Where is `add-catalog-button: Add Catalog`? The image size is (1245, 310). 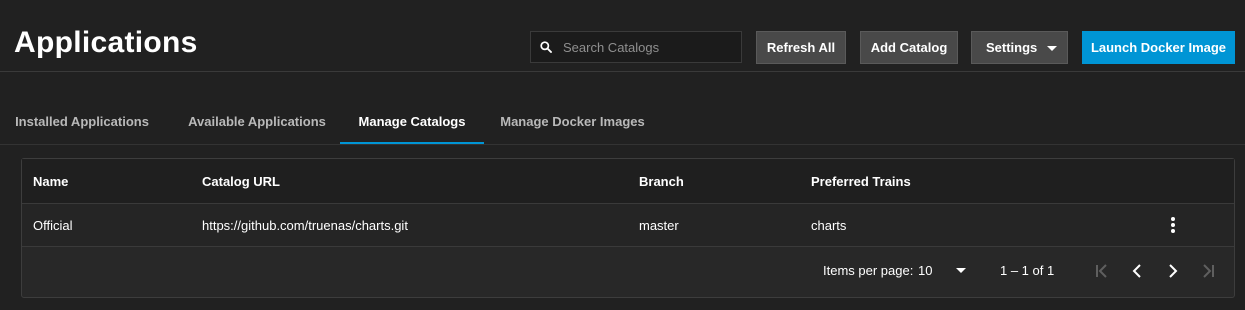 add-catalog-button: Add Catalog is located at coordinates (909, 47).